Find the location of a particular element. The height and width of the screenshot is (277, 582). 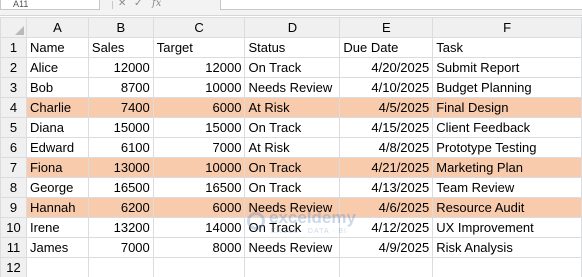

select-all-corner is located at coordinates (13, 27).